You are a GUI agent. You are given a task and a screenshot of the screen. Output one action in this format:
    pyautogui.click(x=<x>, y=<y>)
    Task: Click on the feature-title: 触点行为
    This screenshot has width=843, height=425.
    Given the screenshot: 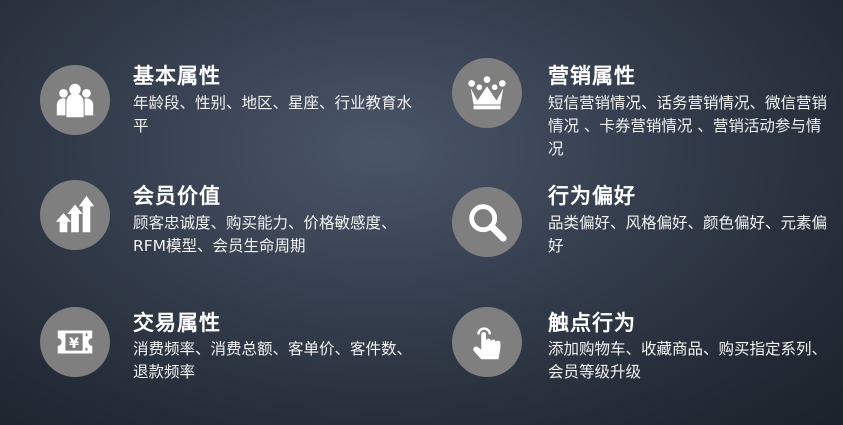 What is the action you would take?
    pyautogui.click(x=592, y=323)
    